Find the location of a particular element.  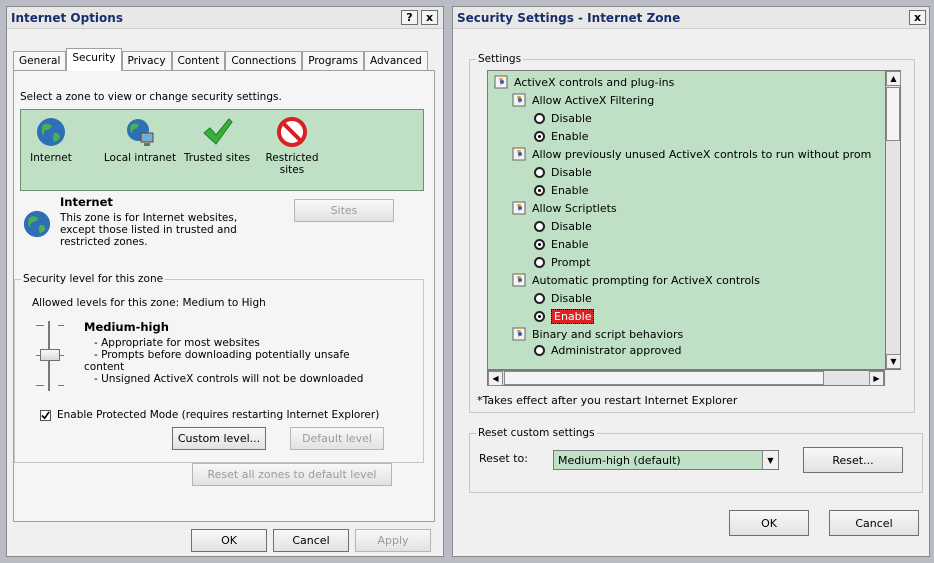

zone-trusted-sites: Trusted sites is located at coordinates (217, 140).